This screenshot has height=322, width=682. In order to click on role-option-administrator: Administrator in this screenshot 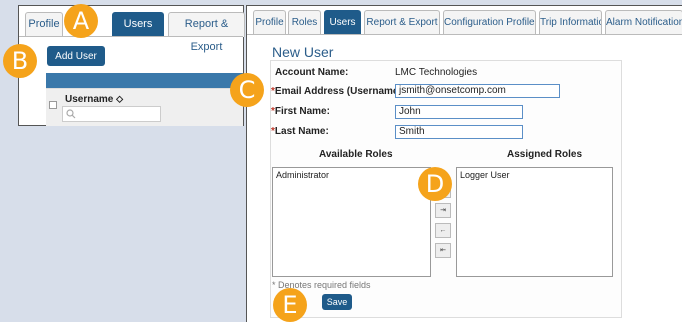, I will do `click(351, 175)`.